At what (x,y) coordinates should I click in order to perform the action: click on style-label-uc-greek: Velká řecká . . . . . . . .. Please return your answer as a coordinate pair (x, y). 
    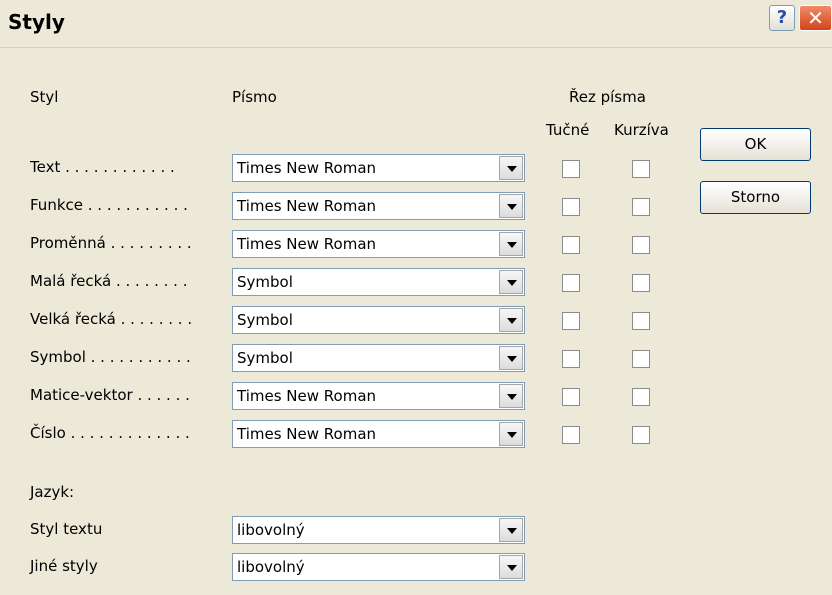
    Looking at the image, I should click on (111, 319).